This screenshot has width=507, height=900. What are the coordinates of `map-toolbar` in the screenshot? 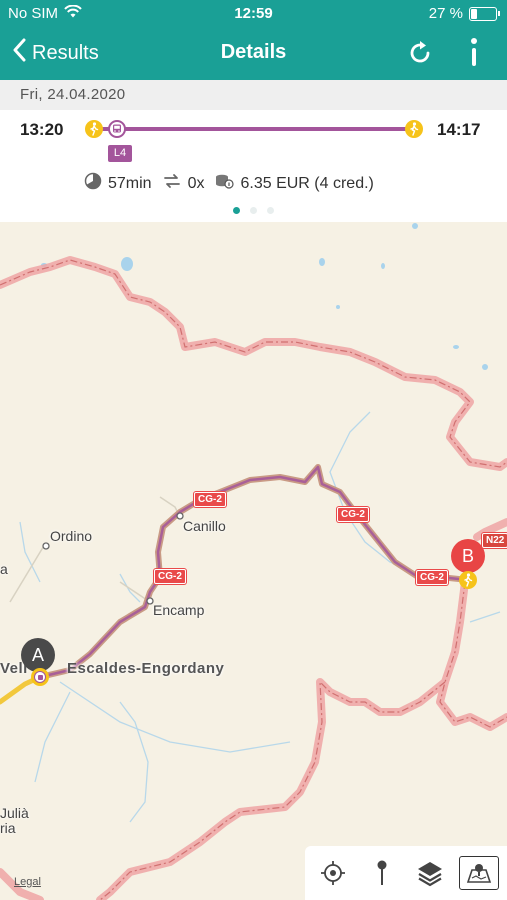 It's located at (406, 873).